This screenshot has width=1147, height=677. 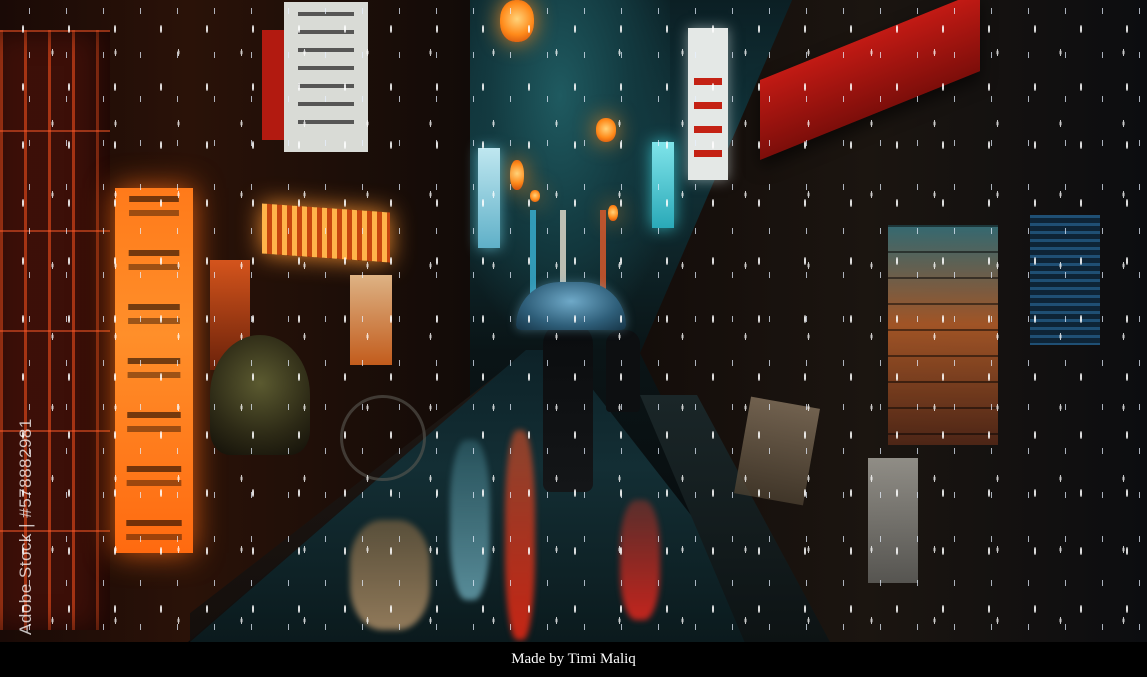 What do you see at coordinates (25, 526) in the screenshot?
I see `stock-watermark: Adobe Stock | #578882981` at bounding box center [25, 526].